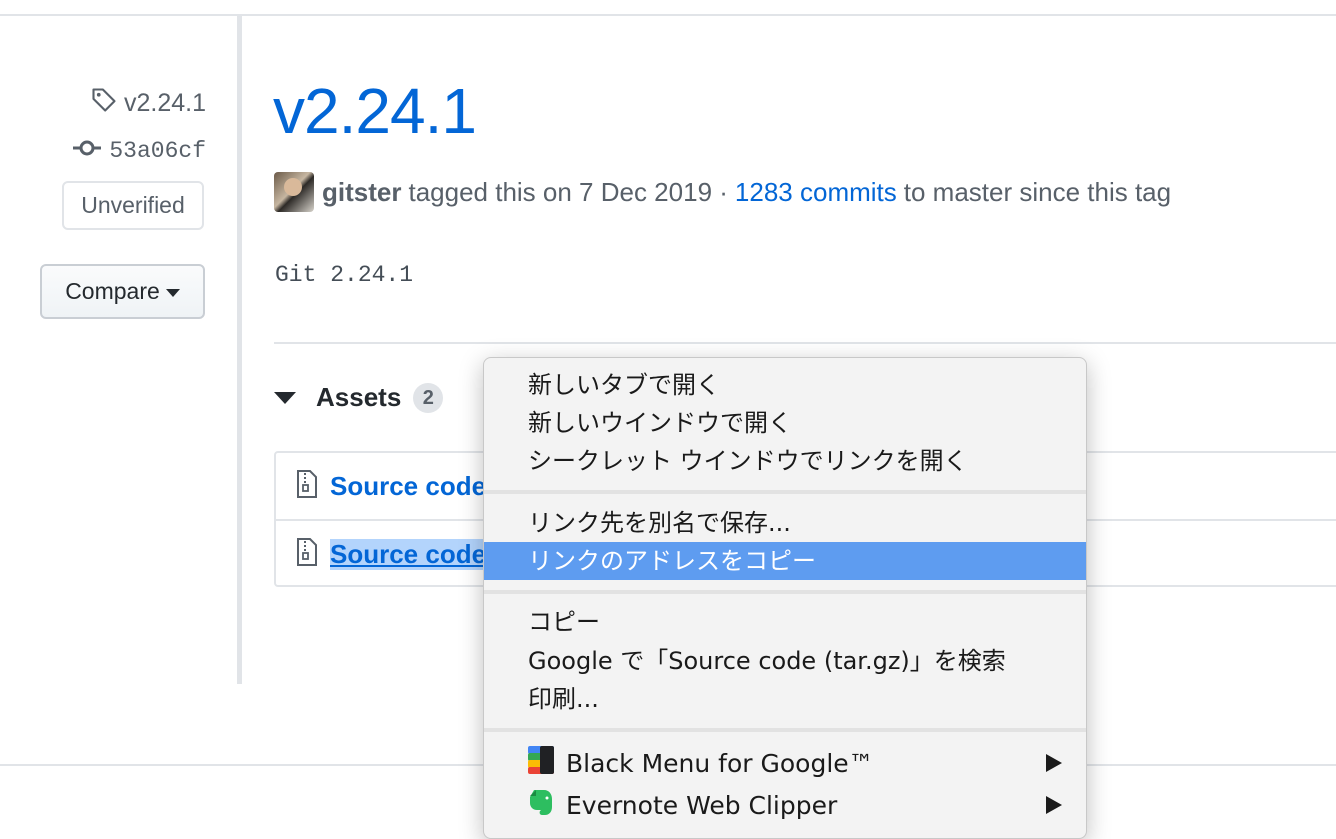 The width and height of the screenshot is (1336, 839). What do you see at coordinates (1037, 191) in the screenshot?
I see `since-text: to master since this tag` at bounding box center [1037, 191].